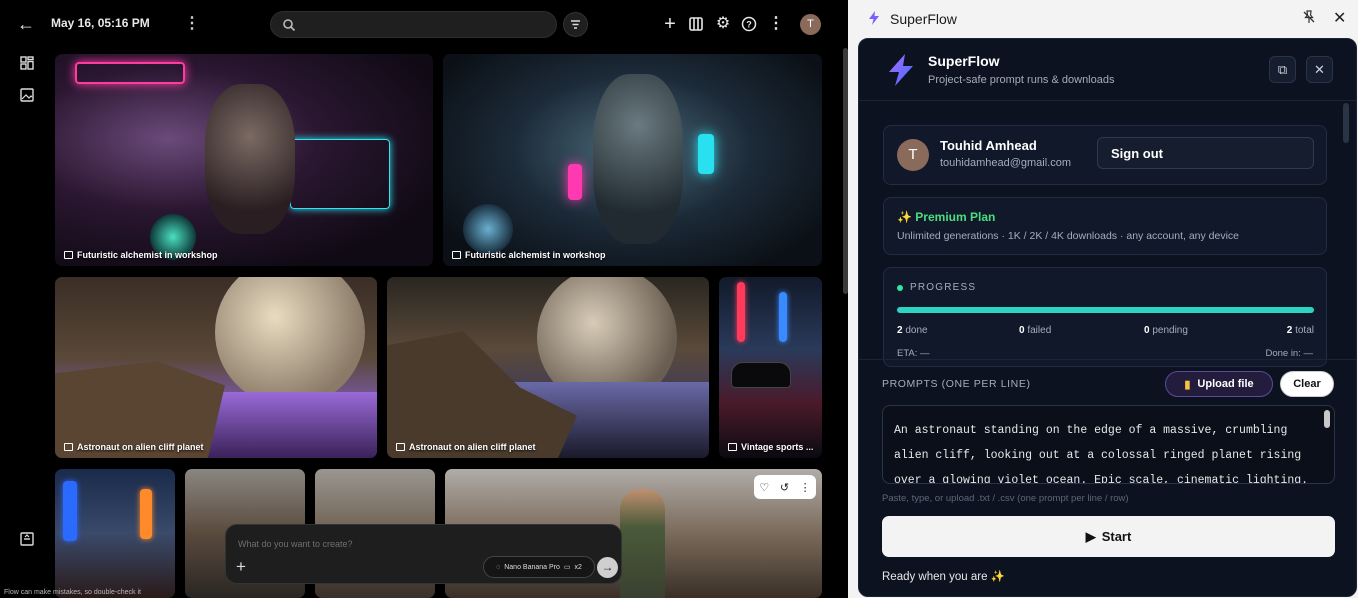  Describe the element at coordinates (1006, 163) in the screenshot. I see `account-email: touhidamhead@gmail.com` at that location.